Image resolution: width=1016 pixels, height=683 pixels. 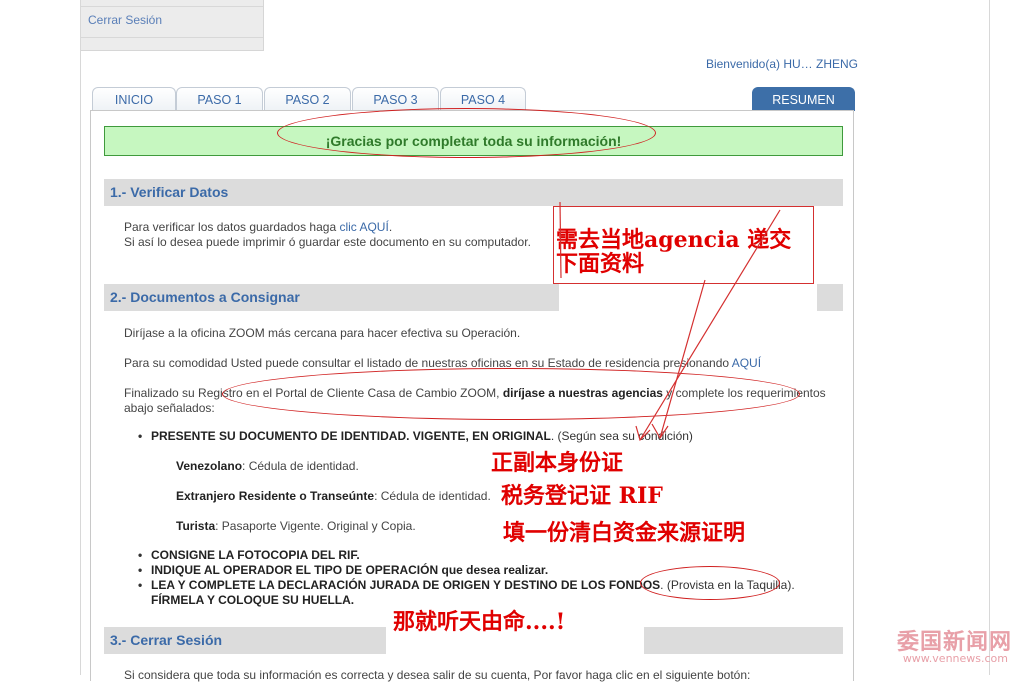 I want to click on annotation-arrows, so click(x=670, y=321).